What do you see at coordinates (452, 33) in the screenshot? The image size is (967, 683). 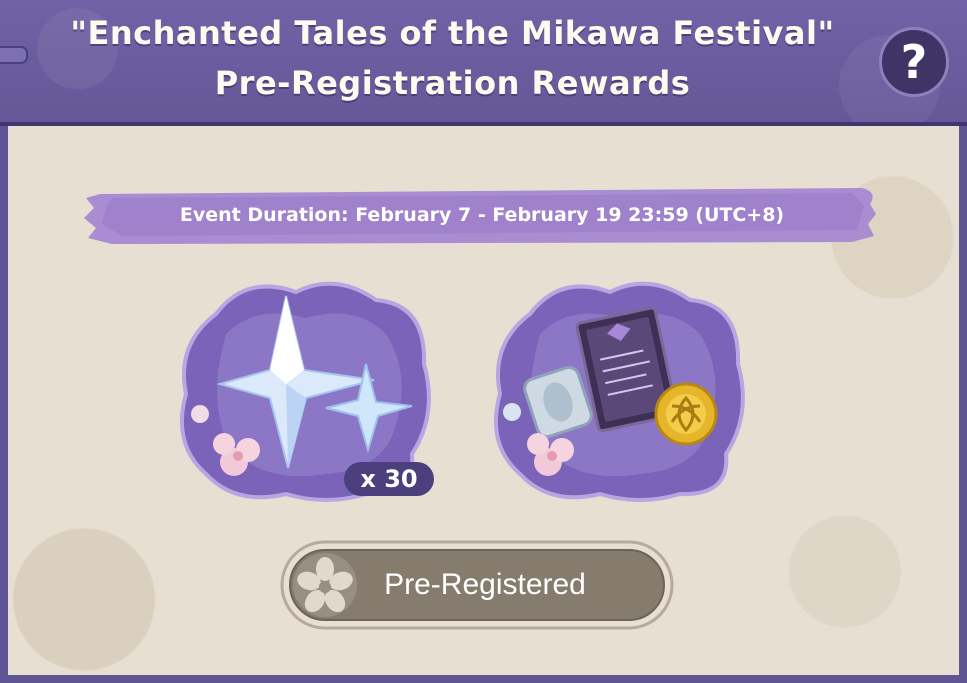 I see `page-title-line1: "Enchanted Tales of the Mikawa Festival"` at bounding box center [452, 33].